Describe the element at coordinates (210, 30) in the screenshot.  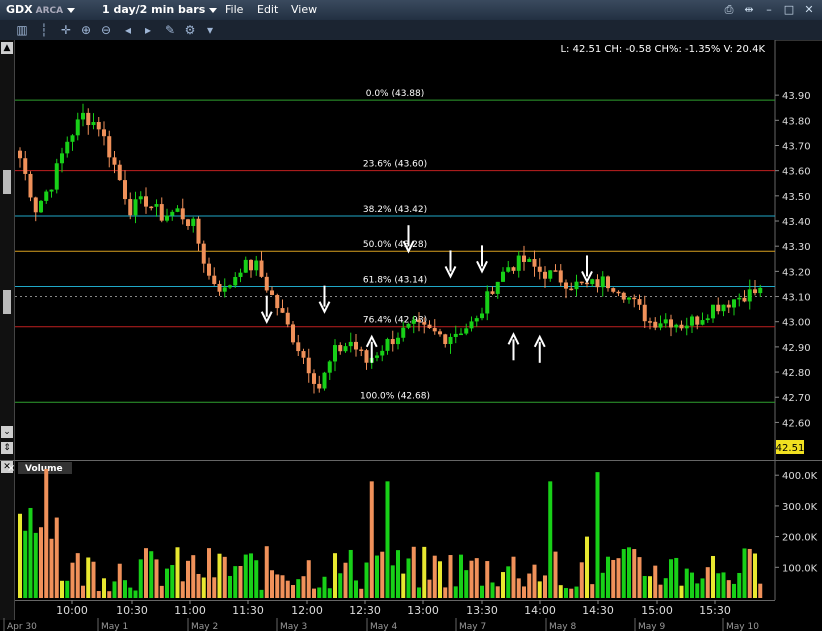
I see `dropdown-icon: ▾` at that location.